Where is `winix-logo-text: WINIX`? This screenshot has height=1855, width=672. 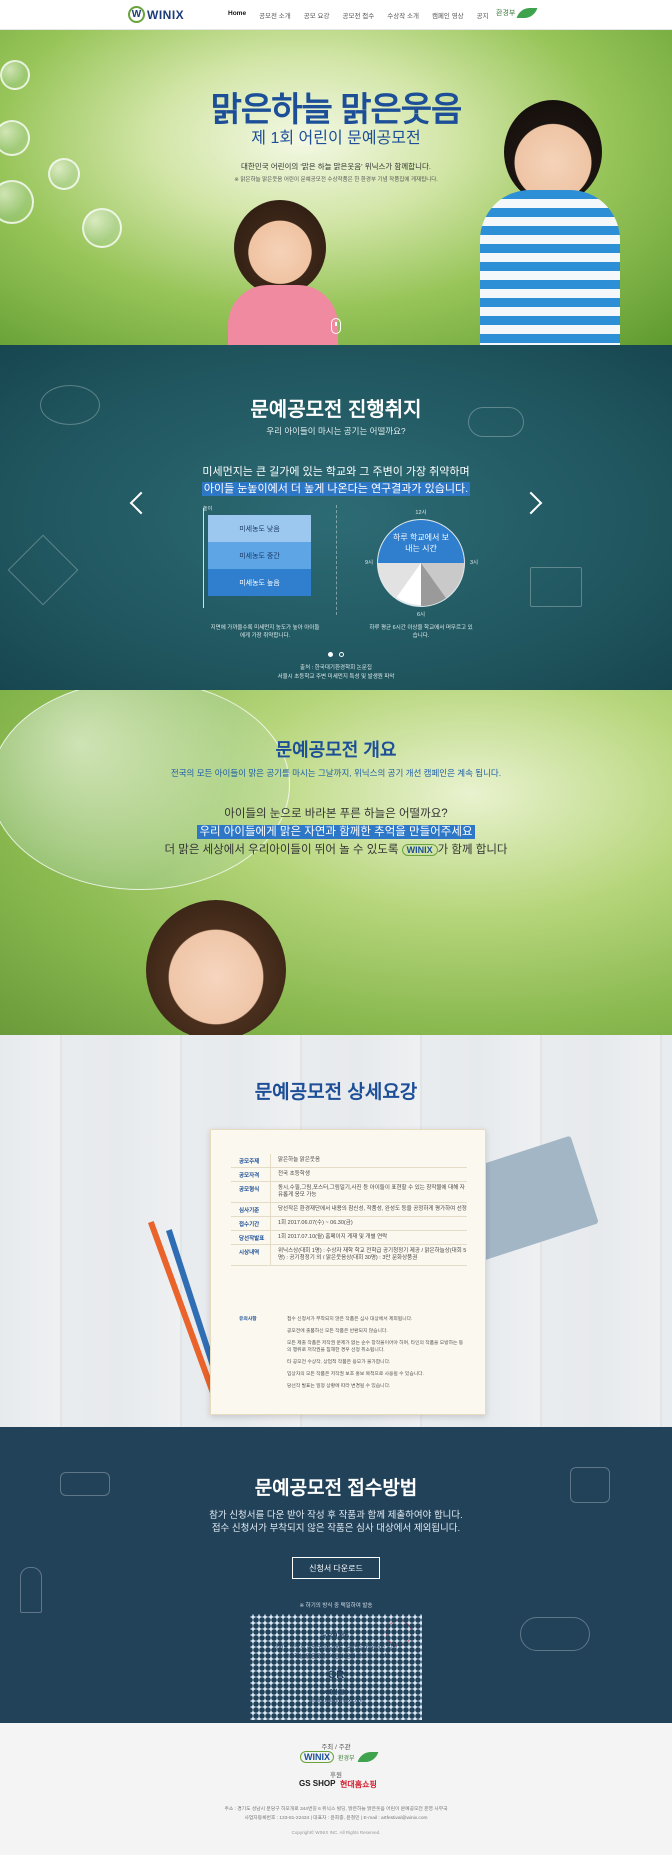
winix-logo-text: WINIX is located at coordinates (166, 14).